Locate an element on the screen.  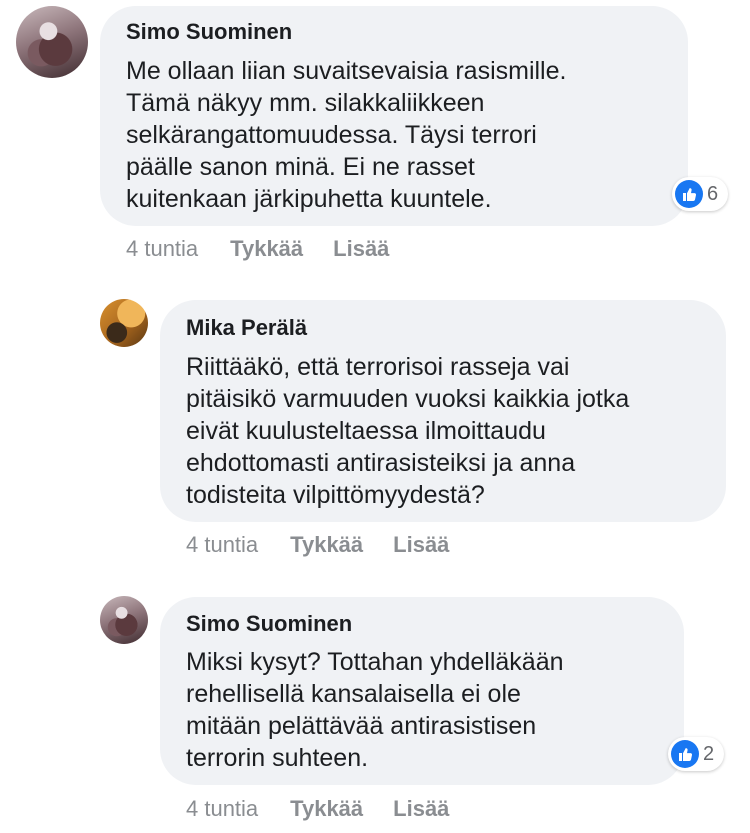
reaction-summary: 6 is located at coordinates (700, 194).